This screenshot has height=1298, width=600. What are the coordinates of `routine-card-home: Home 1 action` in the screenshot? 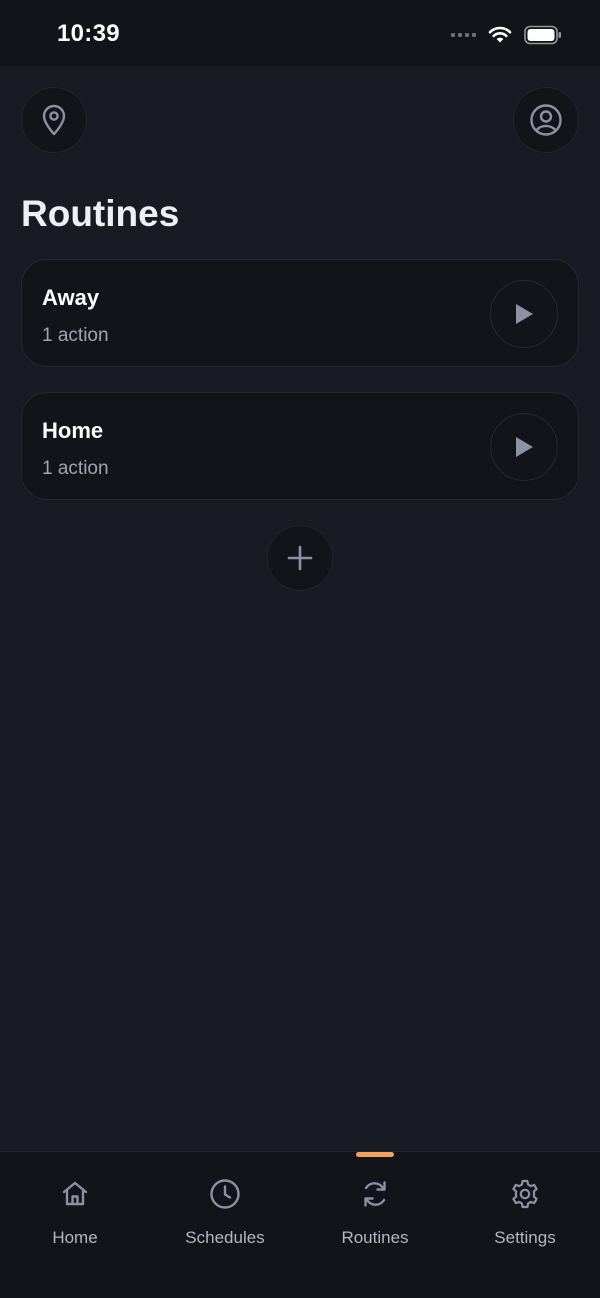 It's located at (300, 446).